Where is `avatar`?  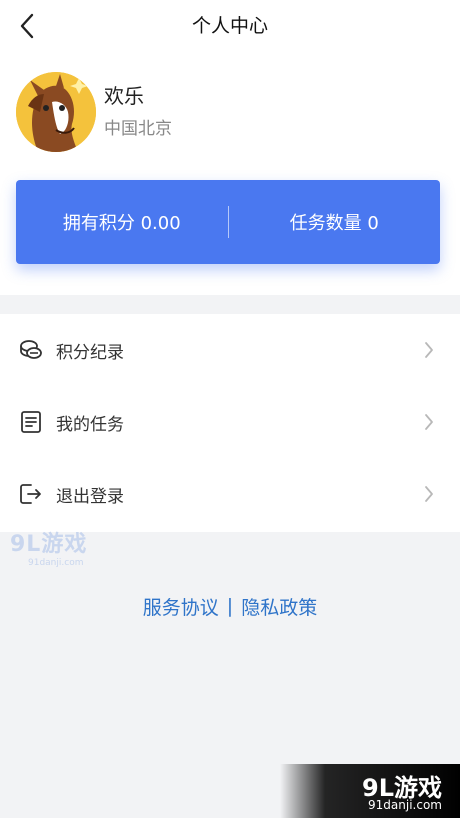
avatar is located at coordinates (56, 112).